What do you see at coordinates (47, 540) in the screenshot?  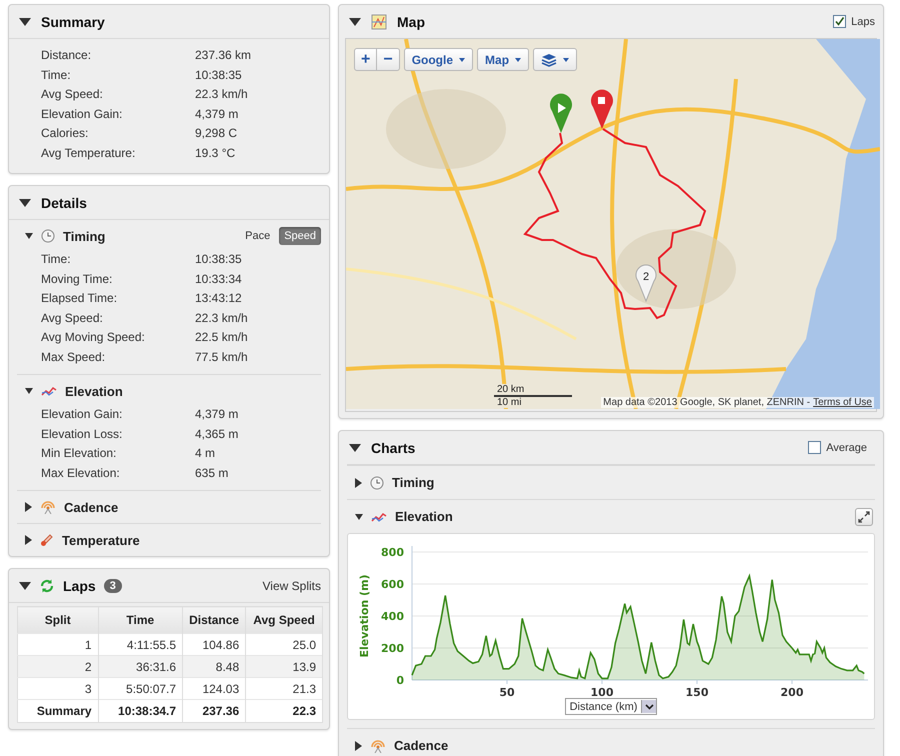 I see `thermometer-icon` at bounding box center [47, 540].